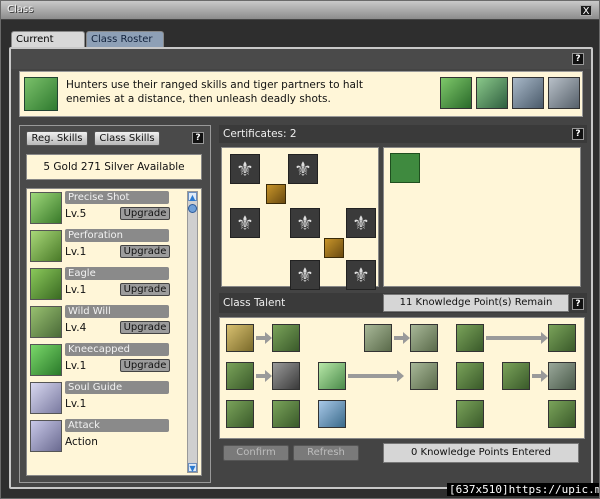  What do you see at coordinates (110, 361) in the screenshot?
I see `list-item: Kneecapped Lv.1 Upgrade` at bounding box center [110, 361].